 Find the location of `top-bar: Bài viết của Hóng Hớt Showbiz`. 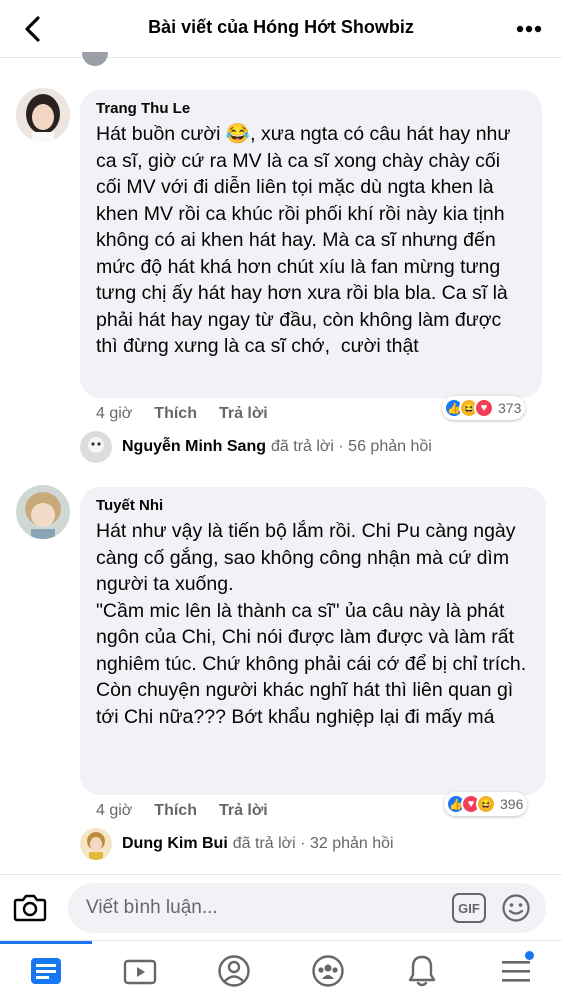

top-bar: Bài viết của Hóng Hớt Showbiz is located at coordinates (281, 29).